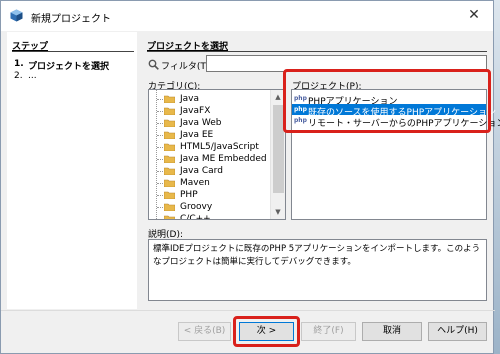  I want to click on netbeans-cube-icon, so click(16, 15).